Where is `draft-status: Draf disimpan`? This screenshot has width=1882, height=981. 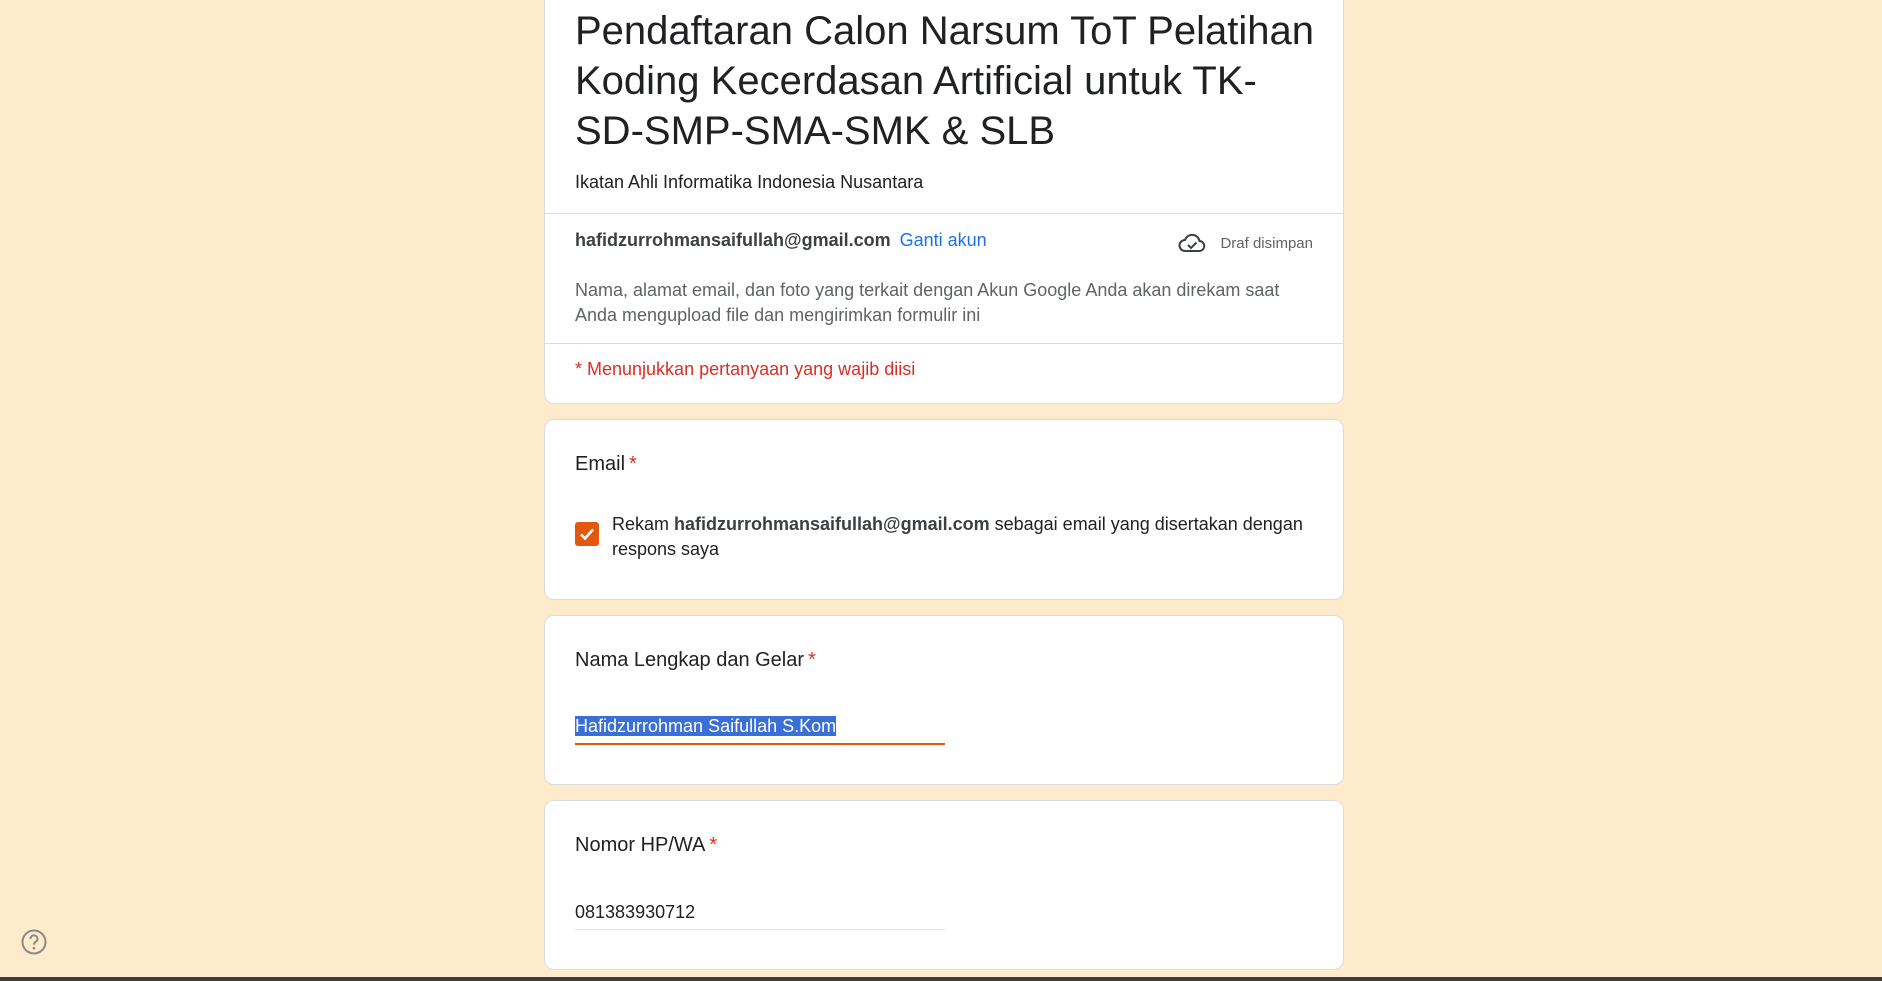
draft-status: Draf disimpan is located at coordinates (1245, 243).